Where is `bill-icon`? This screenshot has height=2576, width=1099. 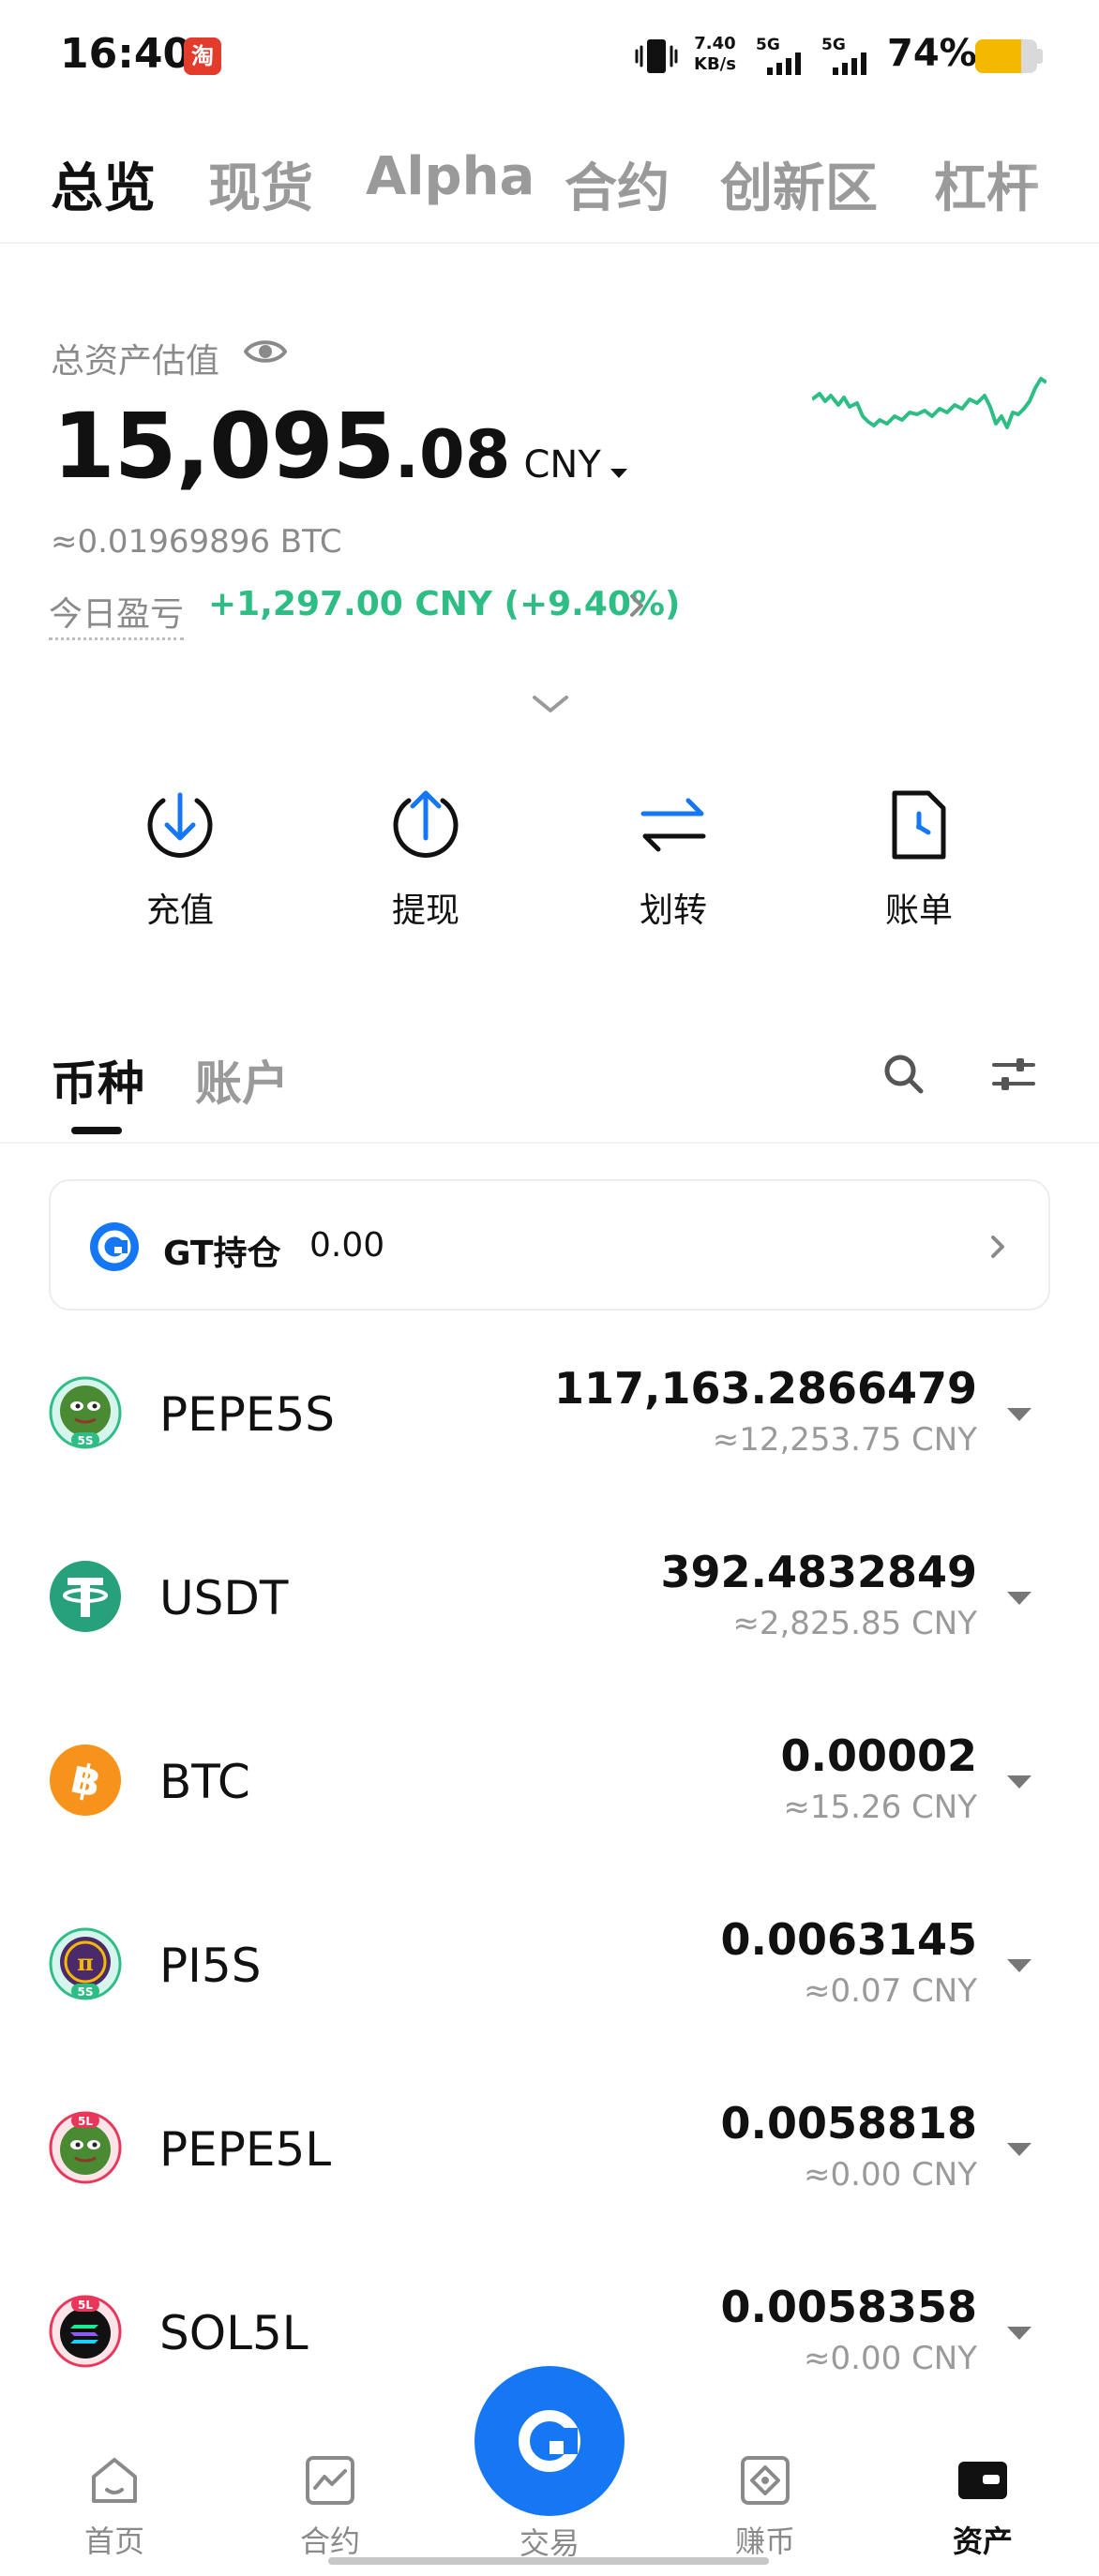 bill-icon is located at coordinates (919, 825).